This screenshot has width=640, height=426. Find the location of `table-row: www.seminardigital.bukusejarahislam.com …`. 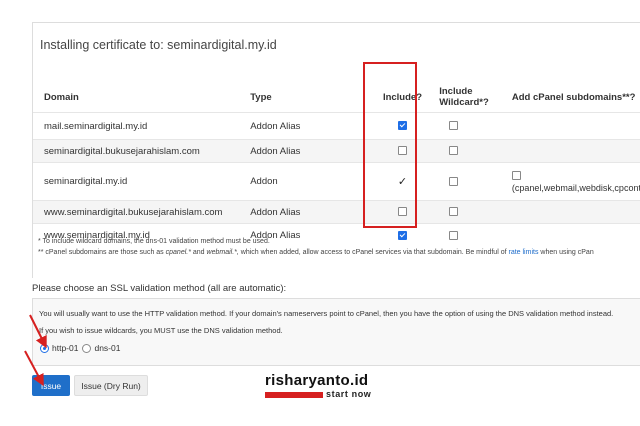

table-row: www.seminardigital.bukusejarahislam.com … is located at coordinates (336, 212).